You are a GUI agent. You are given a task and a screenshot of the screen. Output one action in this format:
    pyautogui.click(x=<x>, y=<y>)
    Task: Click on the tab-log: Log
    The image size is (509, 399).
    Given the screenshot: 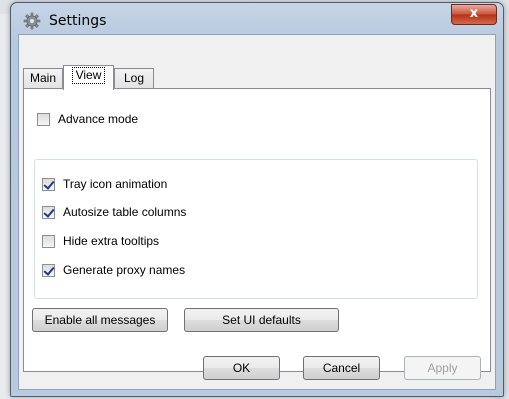 What is the action you would take?
    pyautogui.click(x=134, y=78)
    